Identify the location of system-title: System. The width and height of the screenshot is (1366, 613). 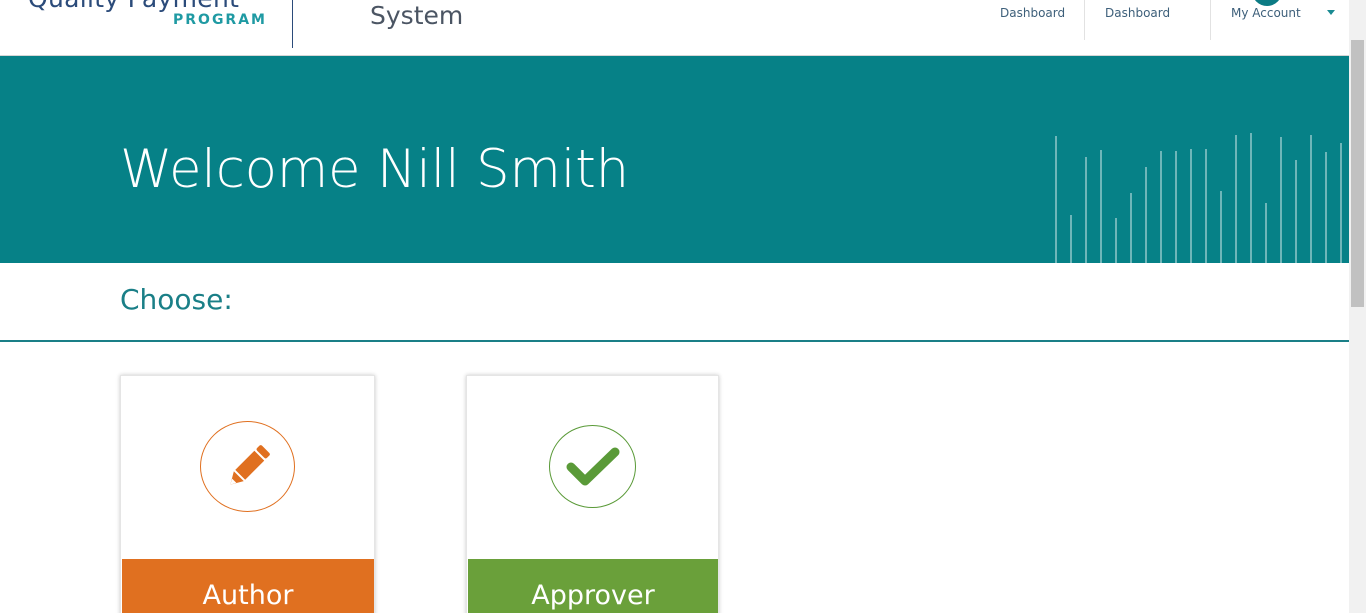
(417, 15).